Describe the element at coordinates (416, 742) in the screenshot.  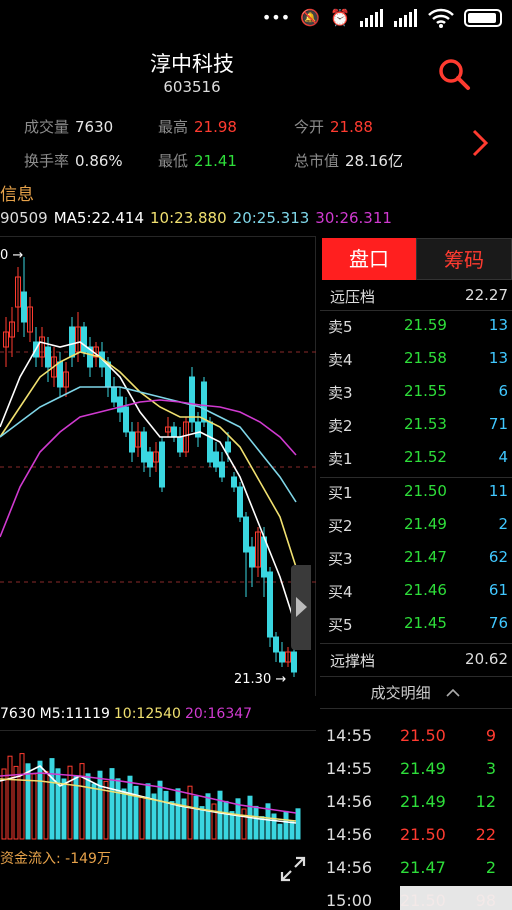
I see `trade-row: 14:55 21.50 9` at that location.